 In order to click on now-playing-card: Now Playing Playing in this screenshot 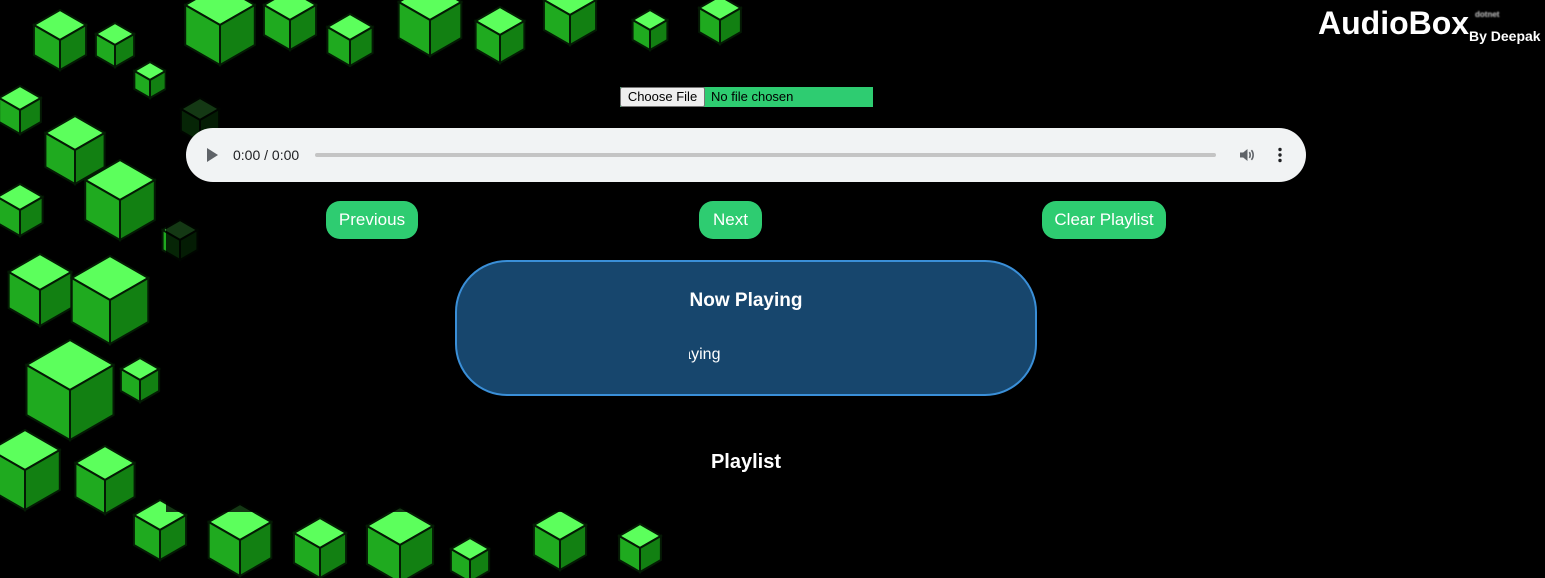, I will do `click(746, 328)`.